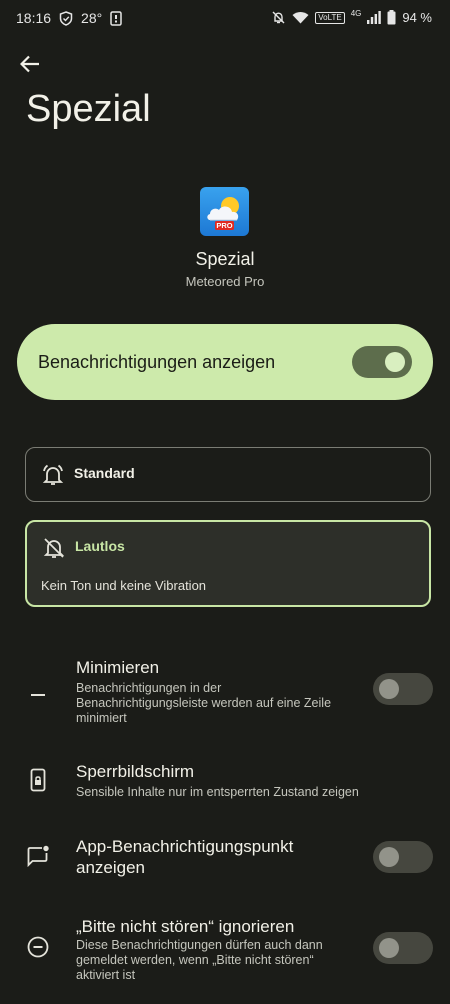 This screenshot has width=450, height=1004. Describe the element at coordinates (34, 18) in the screenshot. I see `status-time: 18:16` at that location.